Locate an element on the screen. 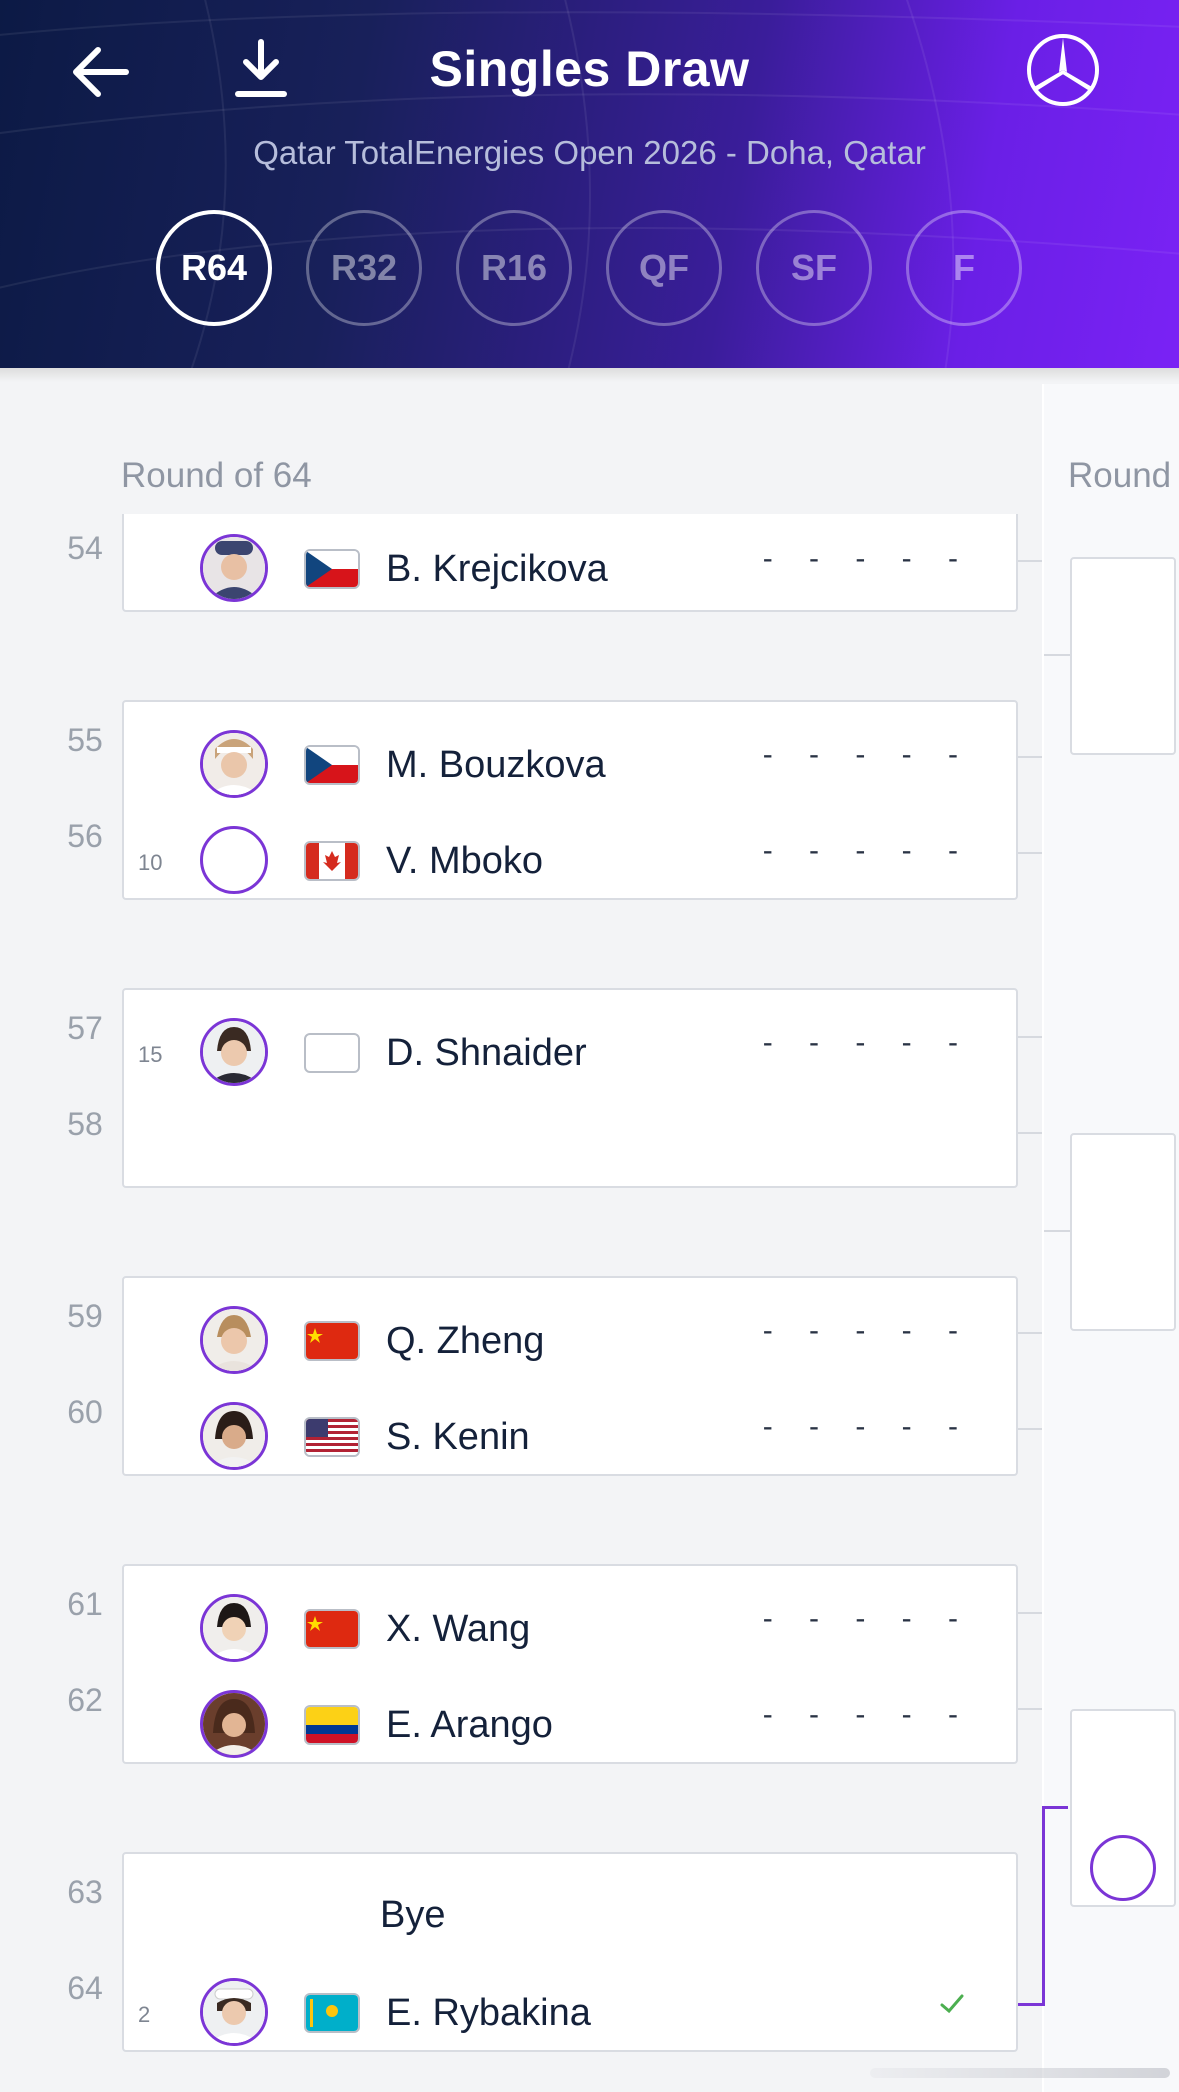  draw-position: 57 is located at coordinates (85, 1028).